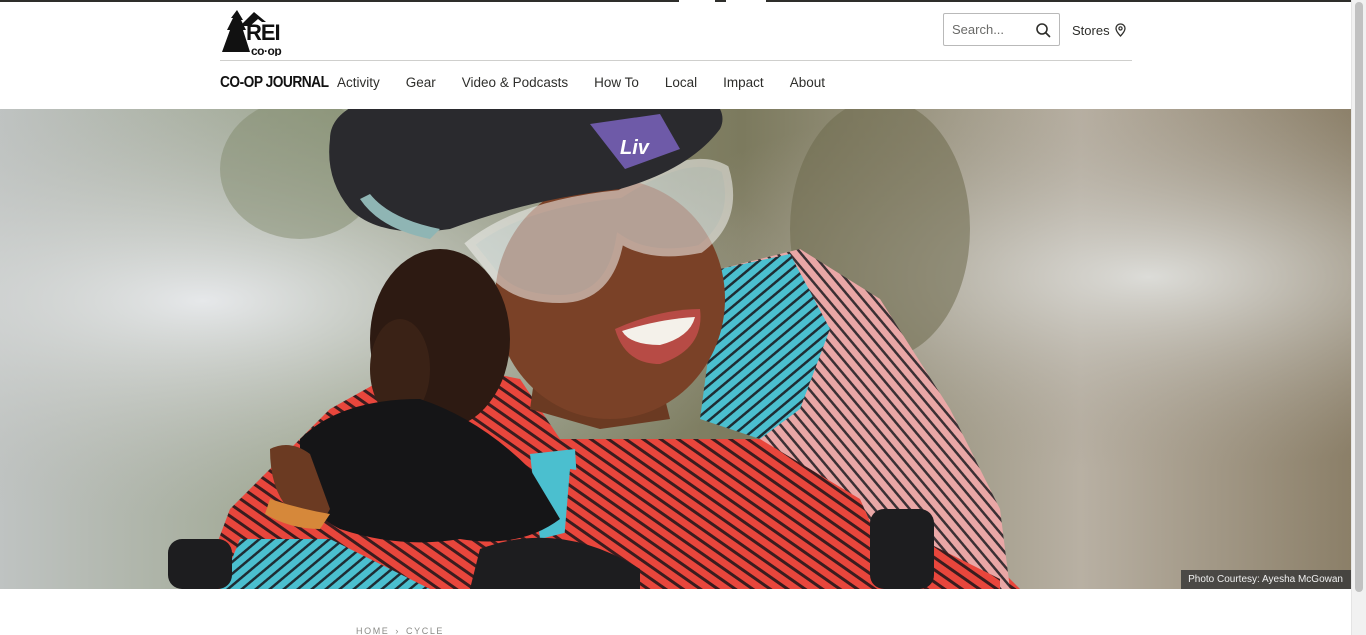  I want to click on search-icon, so click(1043, 30).